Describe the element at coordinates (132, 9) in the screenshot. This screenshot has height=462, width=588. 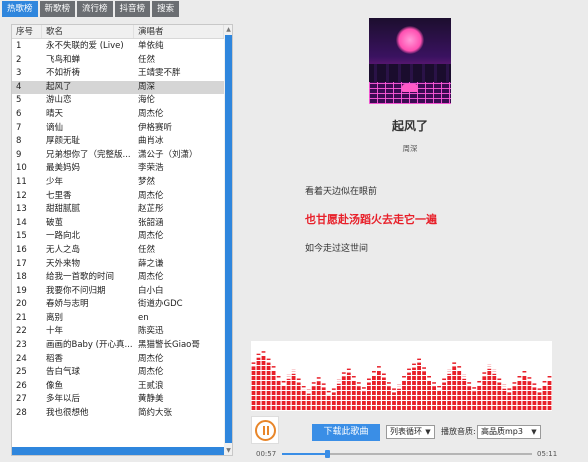
I see `tab-3: 抖音榜` at that location.